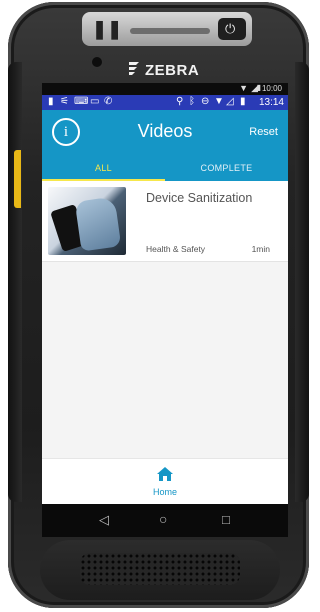  What do you see at coordinates (134, 68) in the screenshot?
I see `zebra-logo-icon` at bounding box center [134, 68].